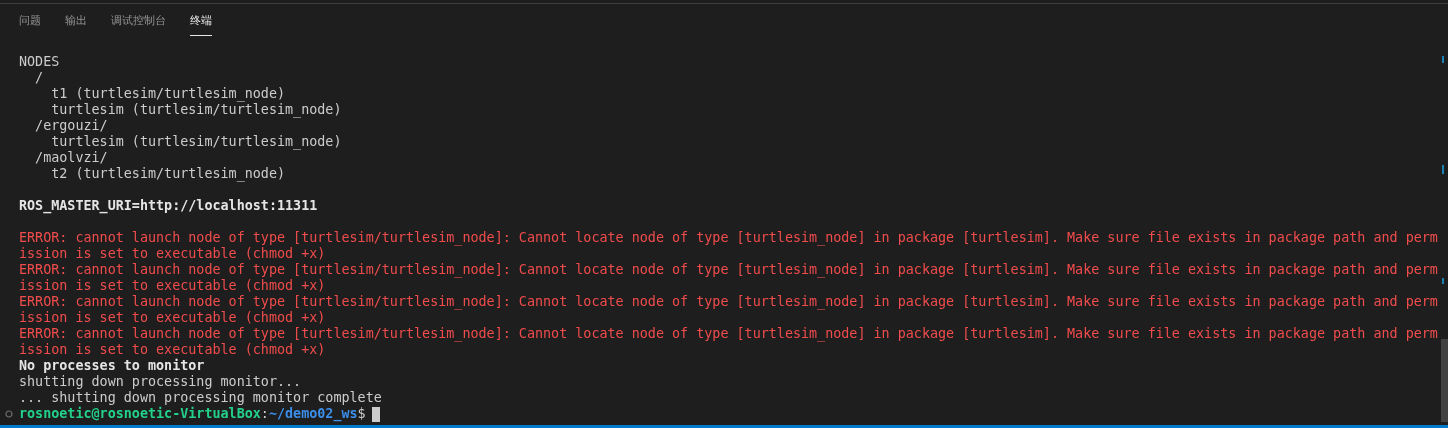 The image size is (1448, 428). What do you see at coordinates (168, 93) in the screenshot?
I see `output-line: t1 (turtlesim/turtlesim_node)` at bounding box center [168, 93].